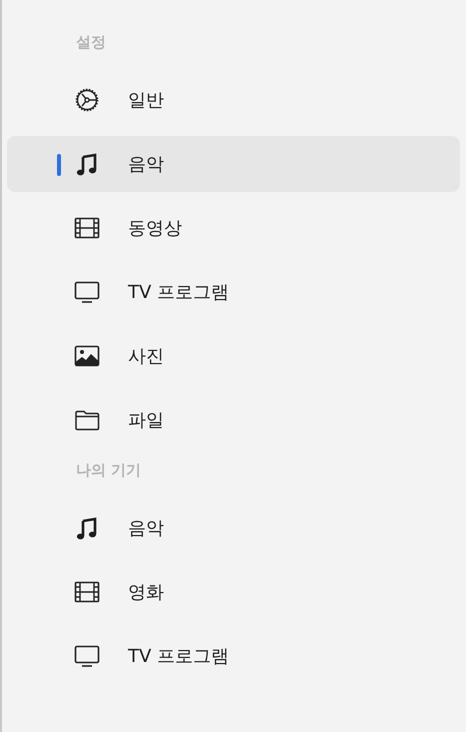  What do you see at coordinates (59, 165) in the screenshot?
I see `selection-indicator` at bounding box center [59, 165].